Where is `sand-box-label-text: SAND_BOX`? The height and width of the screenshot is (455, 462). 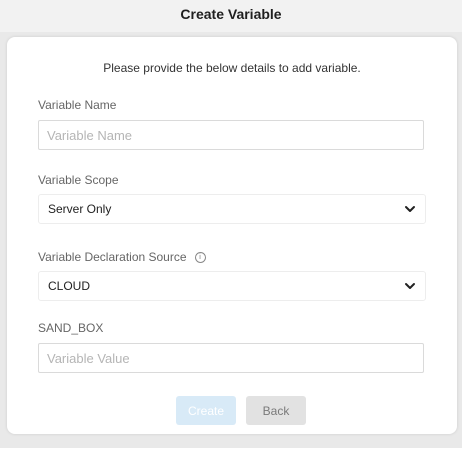 sand-box-label-text: SAND_BOX is located at coordinates (71, 328).